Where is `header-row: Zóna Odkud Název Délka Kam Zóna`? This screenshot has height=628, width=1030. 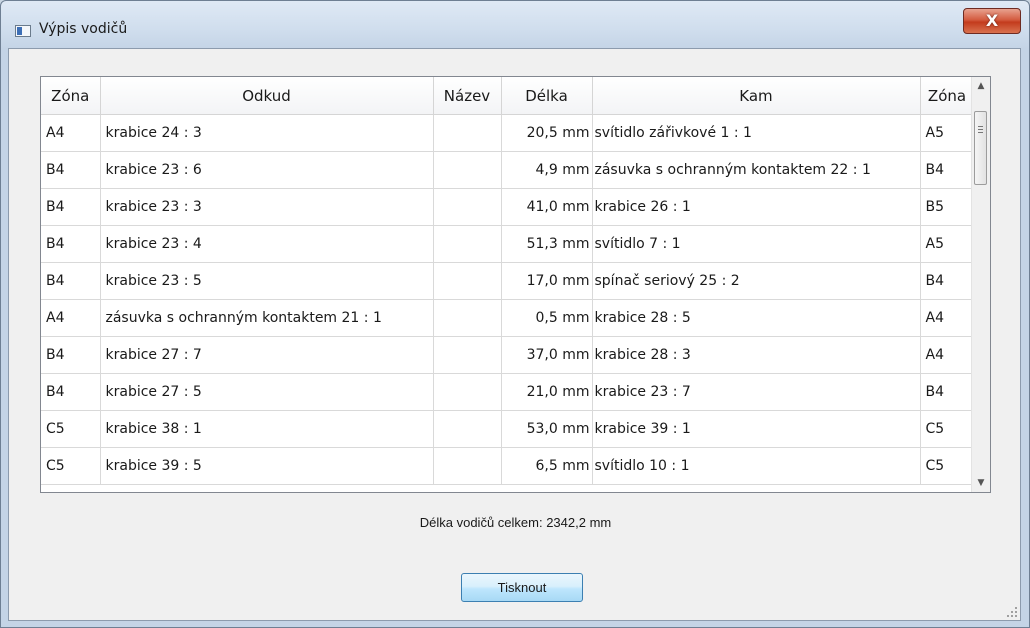 header-row: Zóna Odkud Název Délka Kam Zóna is located at coordinates (508, 96).